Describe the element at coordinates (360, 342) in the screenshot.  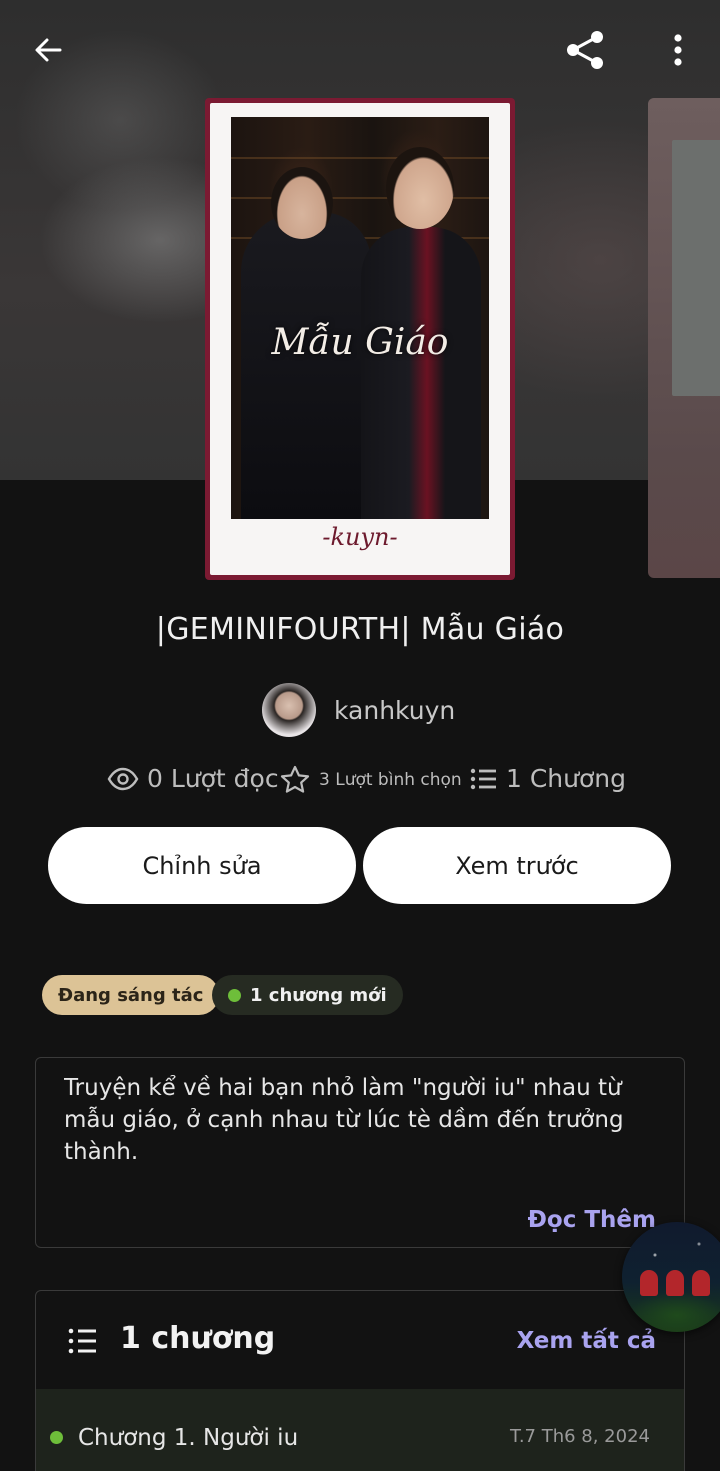
I see `cover-title-art: Mẫu Giáo` at that location.